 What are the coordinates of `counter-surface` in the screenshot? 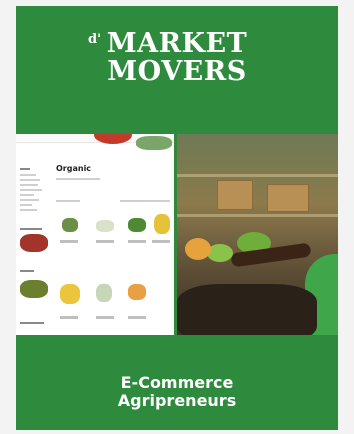 It's located at (247, 309).